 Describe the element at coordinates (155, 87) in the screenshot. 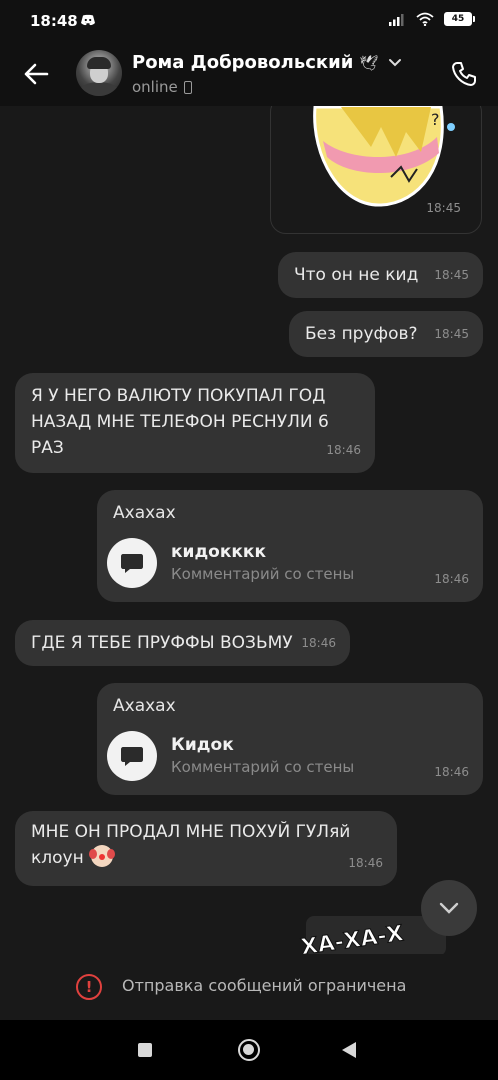

I see `online-text: online` at that location.